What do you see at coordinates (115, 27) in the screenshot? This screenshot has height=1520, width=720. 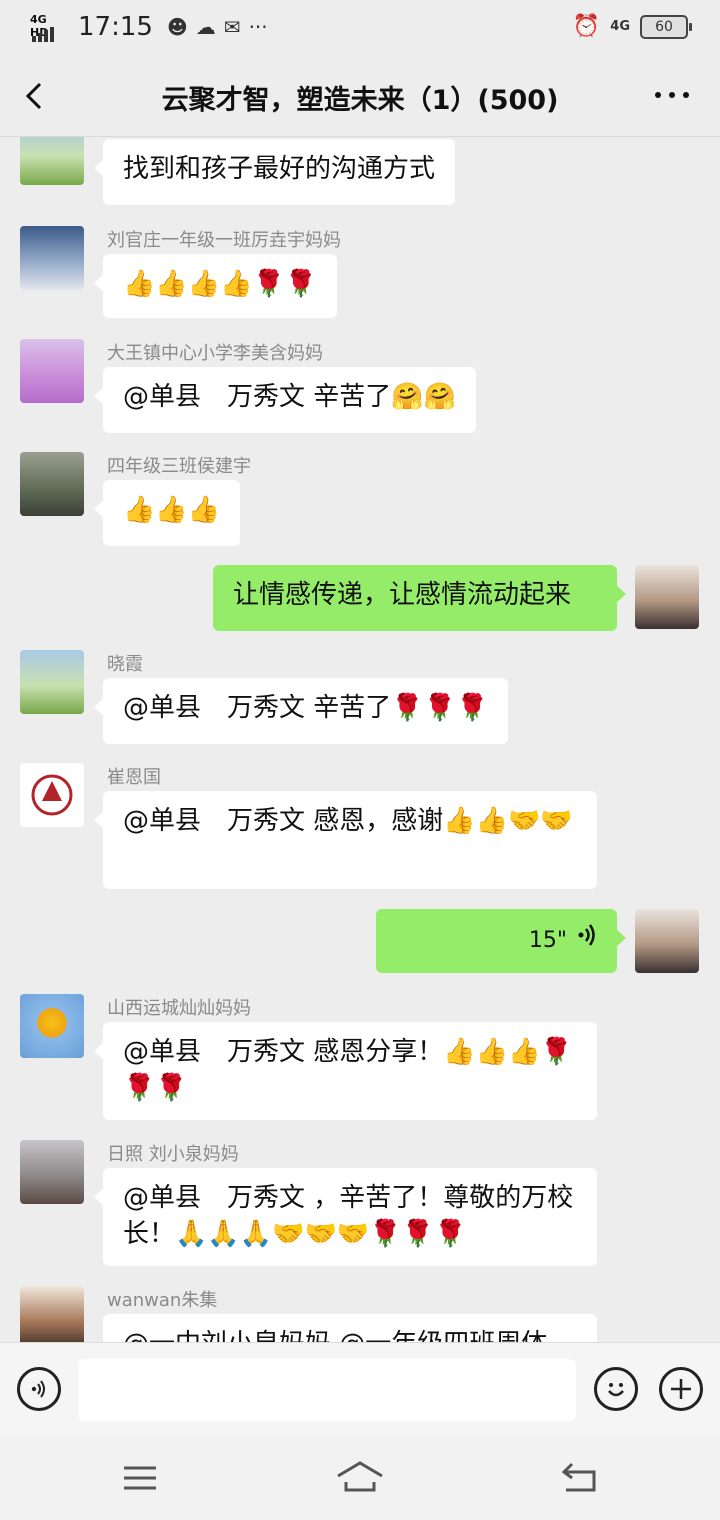 I see `clock: 17:15` at bounding box center [115, 27].